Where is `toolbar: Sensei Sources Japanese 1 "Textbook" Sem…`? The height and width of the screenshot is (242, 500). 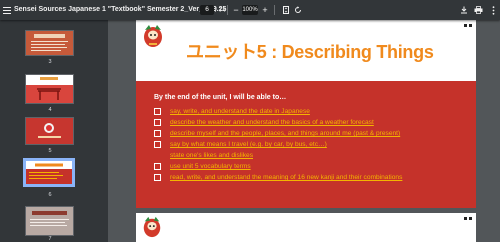 toolbar: Sensei Sources Japanese 1 "Textbook" Sem… is located at coordinates (250, 10).